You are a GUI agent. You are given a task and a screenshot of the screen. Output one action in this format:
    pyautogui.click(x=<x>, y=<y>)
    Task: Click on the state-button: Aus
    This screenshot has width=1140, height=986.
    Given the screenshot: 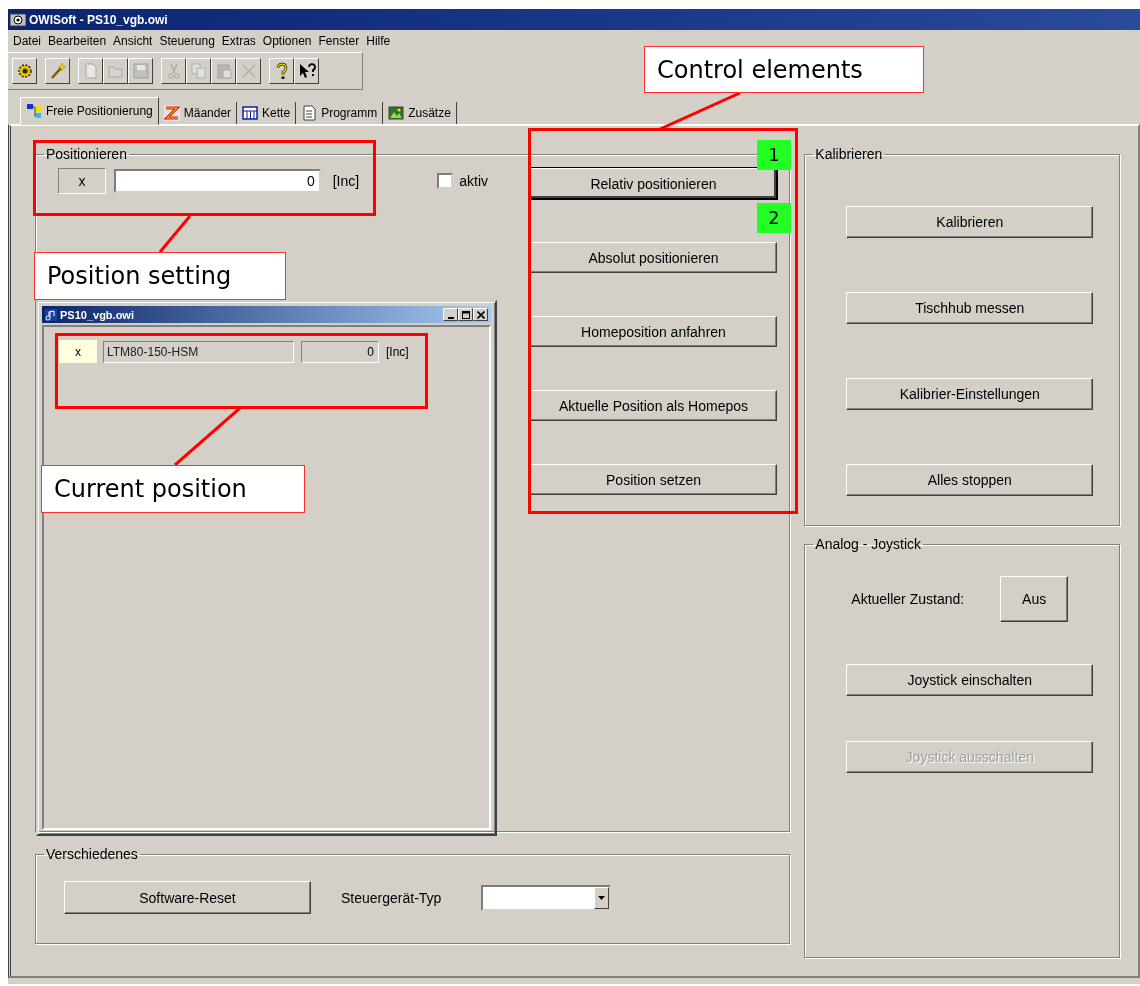 What is the action you would take?
    pyautogui.click(x=1034, y=599)
    